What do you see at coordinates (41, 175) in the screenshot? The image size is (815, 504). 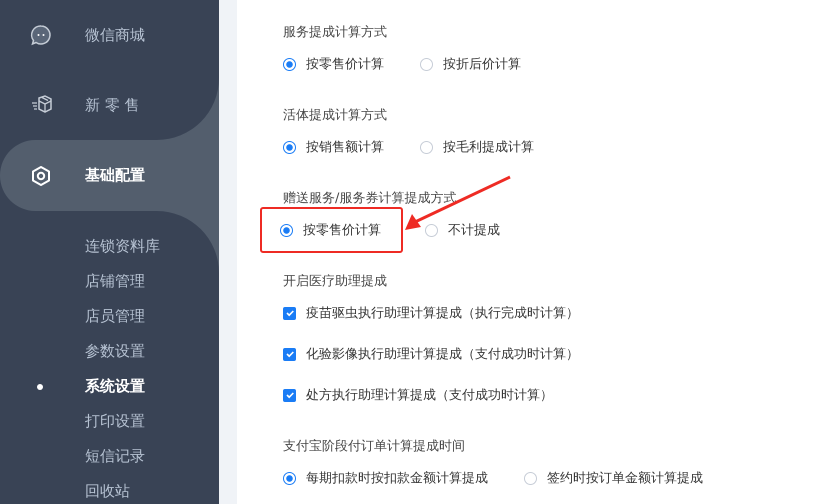 I see `settings-icon` at bounding box center [41, 175].